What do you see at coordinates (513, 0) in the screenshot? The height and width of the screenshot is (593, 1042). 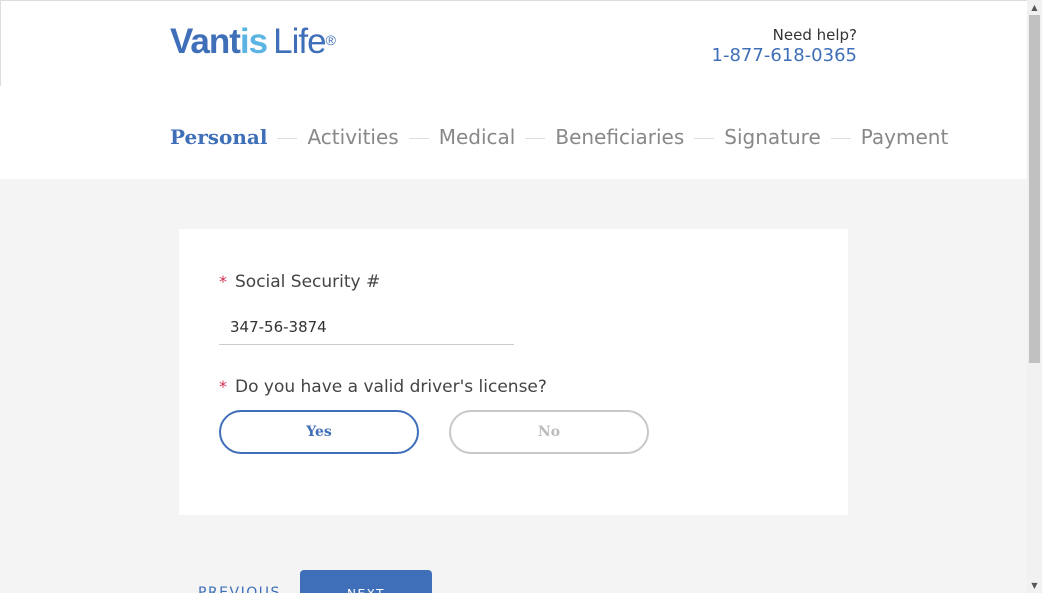 I see `header-border-top` at bounding box center [513, 0].